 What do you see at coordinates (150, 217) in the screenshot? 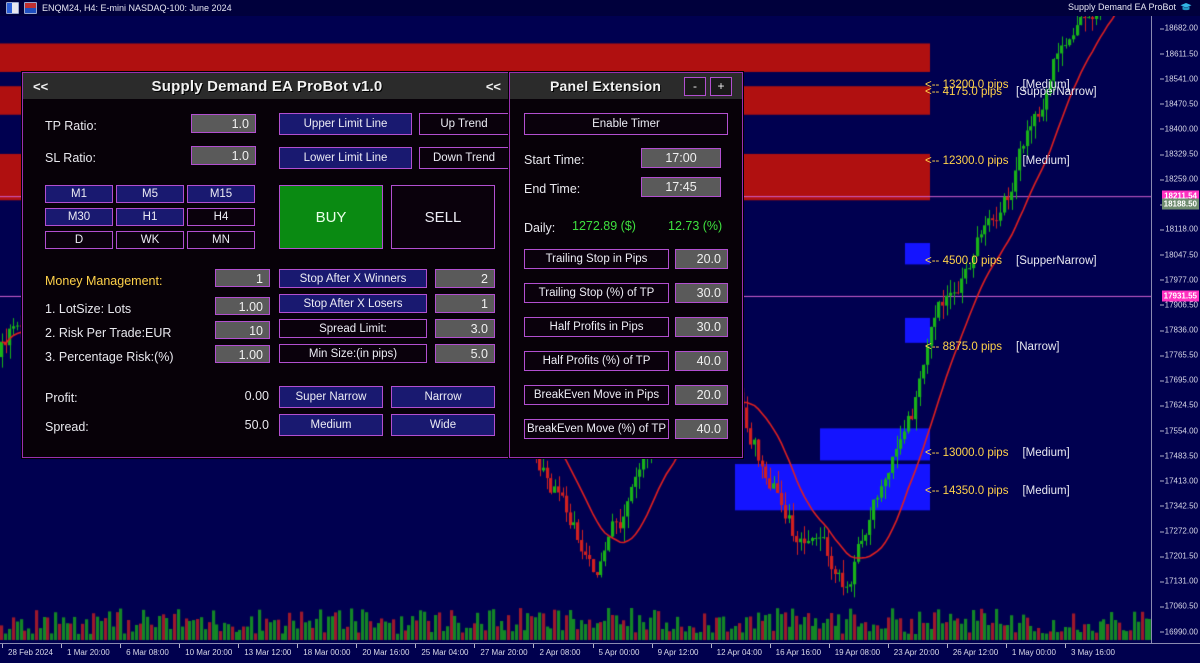
I see `timeframe-h1-button: H1` at bounding box center [150, 217].